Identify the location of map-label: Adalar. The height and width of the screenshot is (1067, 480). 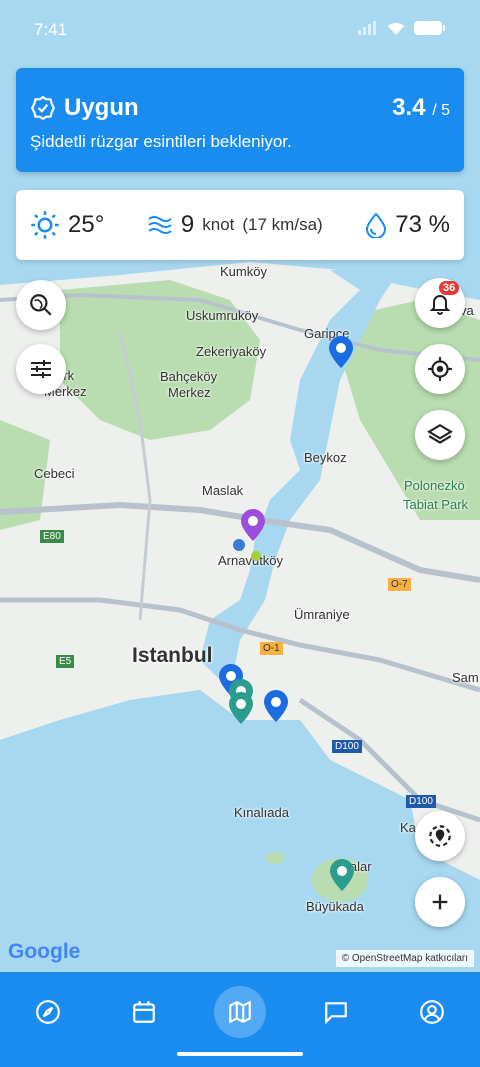
(353, 866).